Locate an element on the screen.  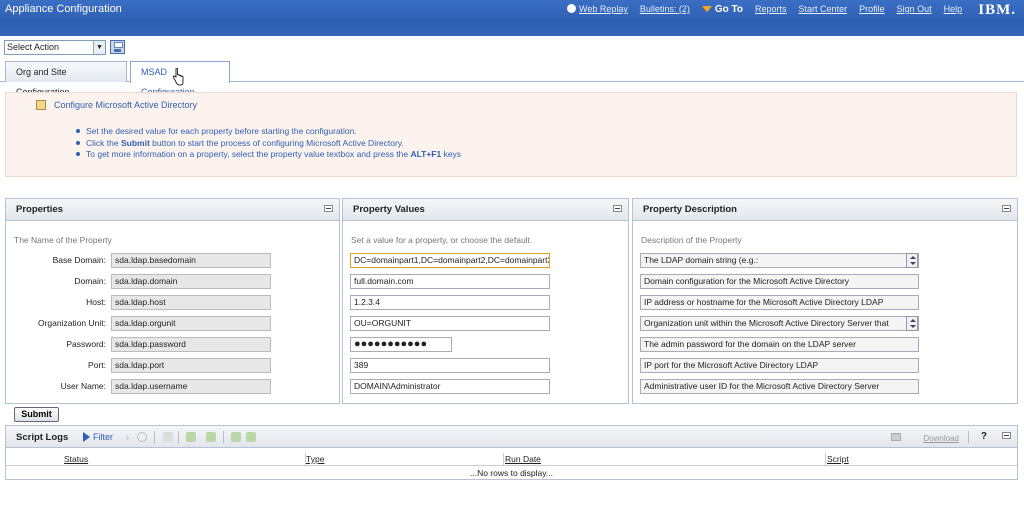
instruction-text: keys is located at coordinates (451, 154).